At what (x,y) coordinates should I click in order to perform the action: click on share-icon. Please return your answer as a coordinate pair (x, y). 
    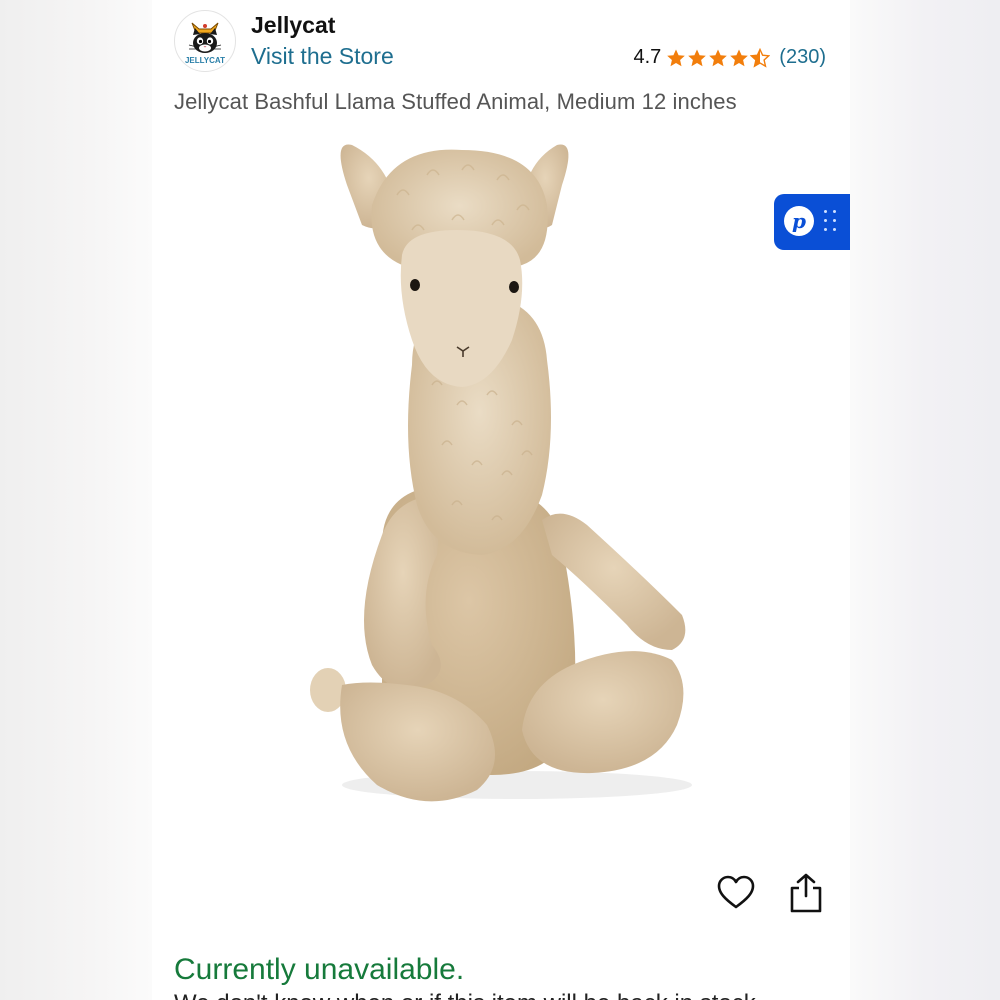
    Looking at the image, I should click on (806, 893).